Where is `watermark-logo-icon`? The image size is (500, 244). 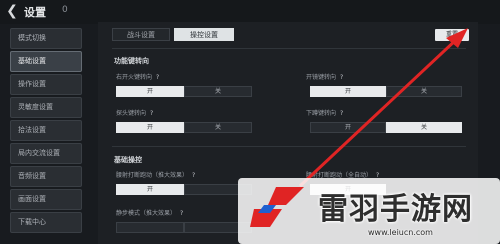 watermark-logo-icon is located at coordinates (277, 207).